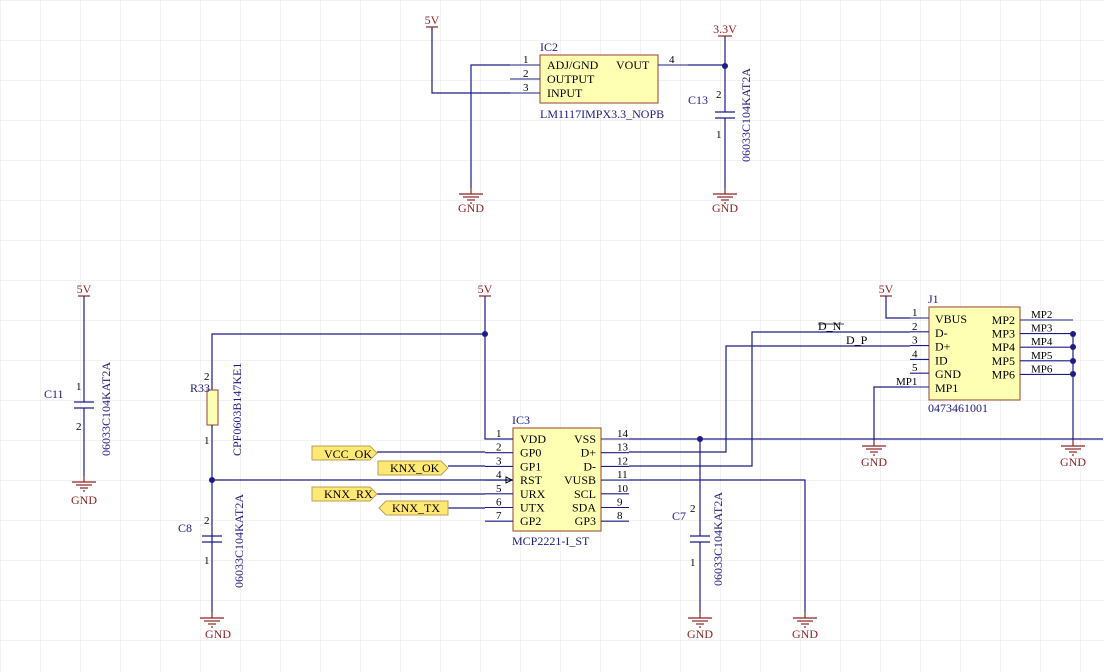  I want to click on ic3-pin-num: 3, so click(499, 461).